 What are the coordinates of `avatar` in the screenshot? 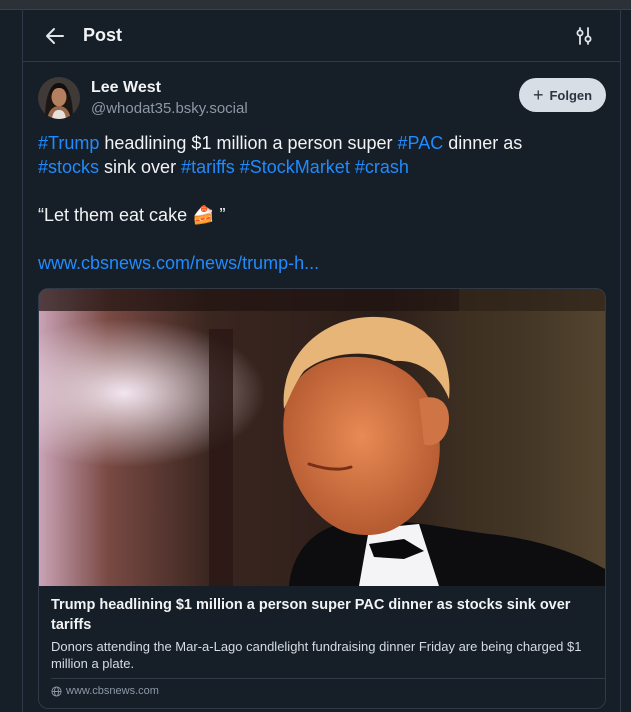 It's located at (59, 98).